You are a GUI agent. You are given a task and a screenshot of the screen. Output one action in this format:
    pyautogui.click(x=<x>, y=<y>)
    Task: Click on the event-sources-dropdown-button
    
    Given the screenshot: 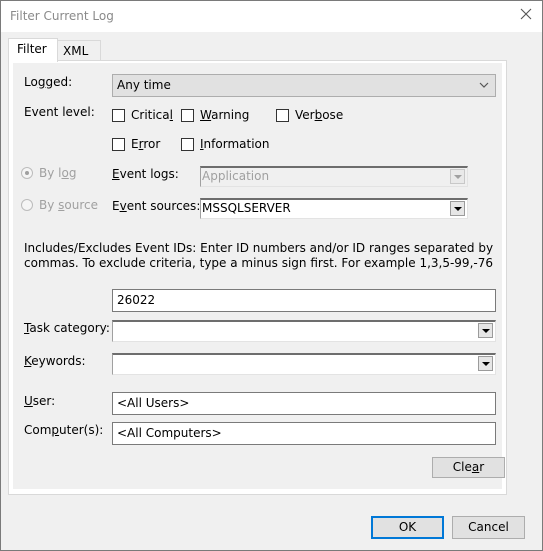 What is the action you would take?
    pyautogui.click(x=457, y=208)
    